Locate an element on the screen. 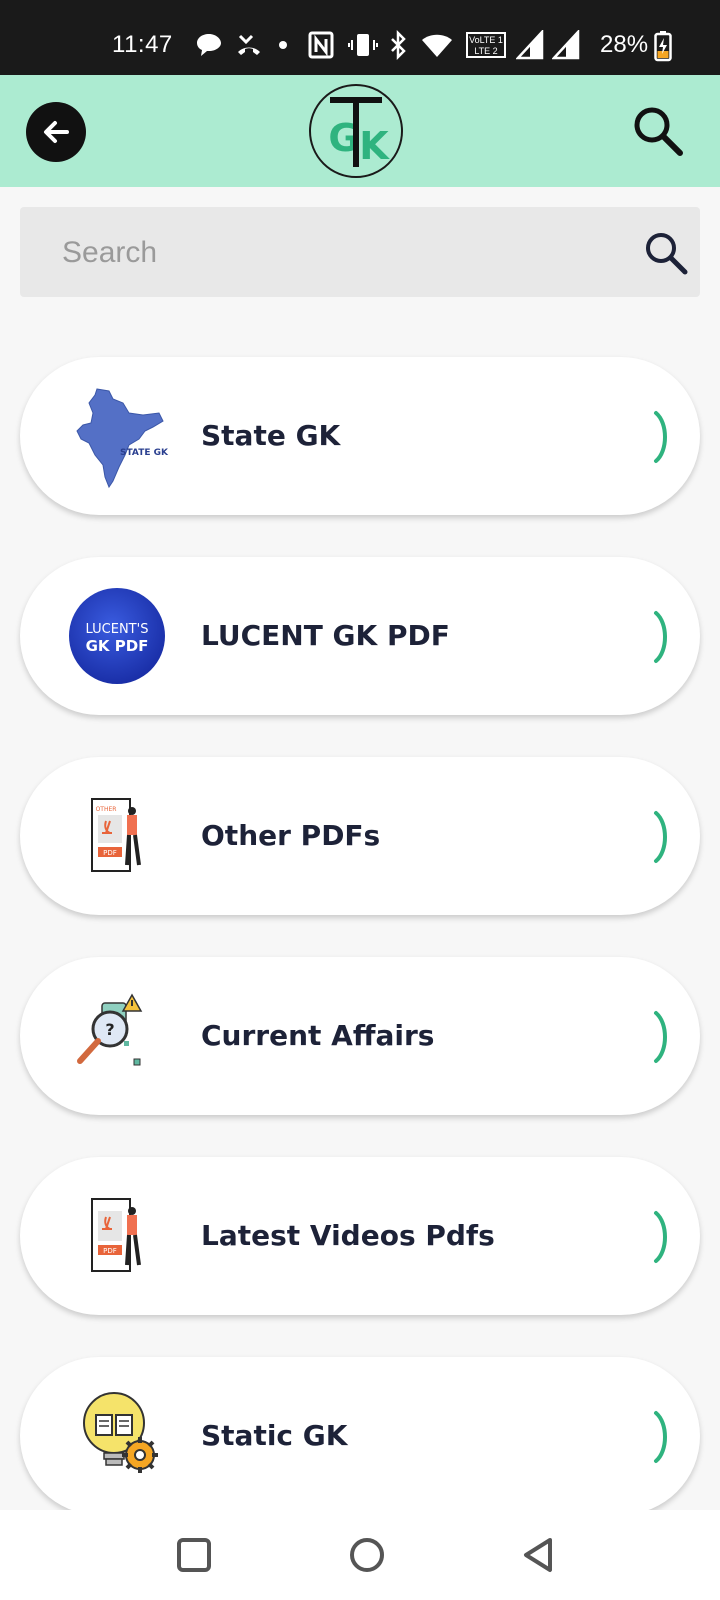  arrow-left-icon is located at coordinates (56, 132).